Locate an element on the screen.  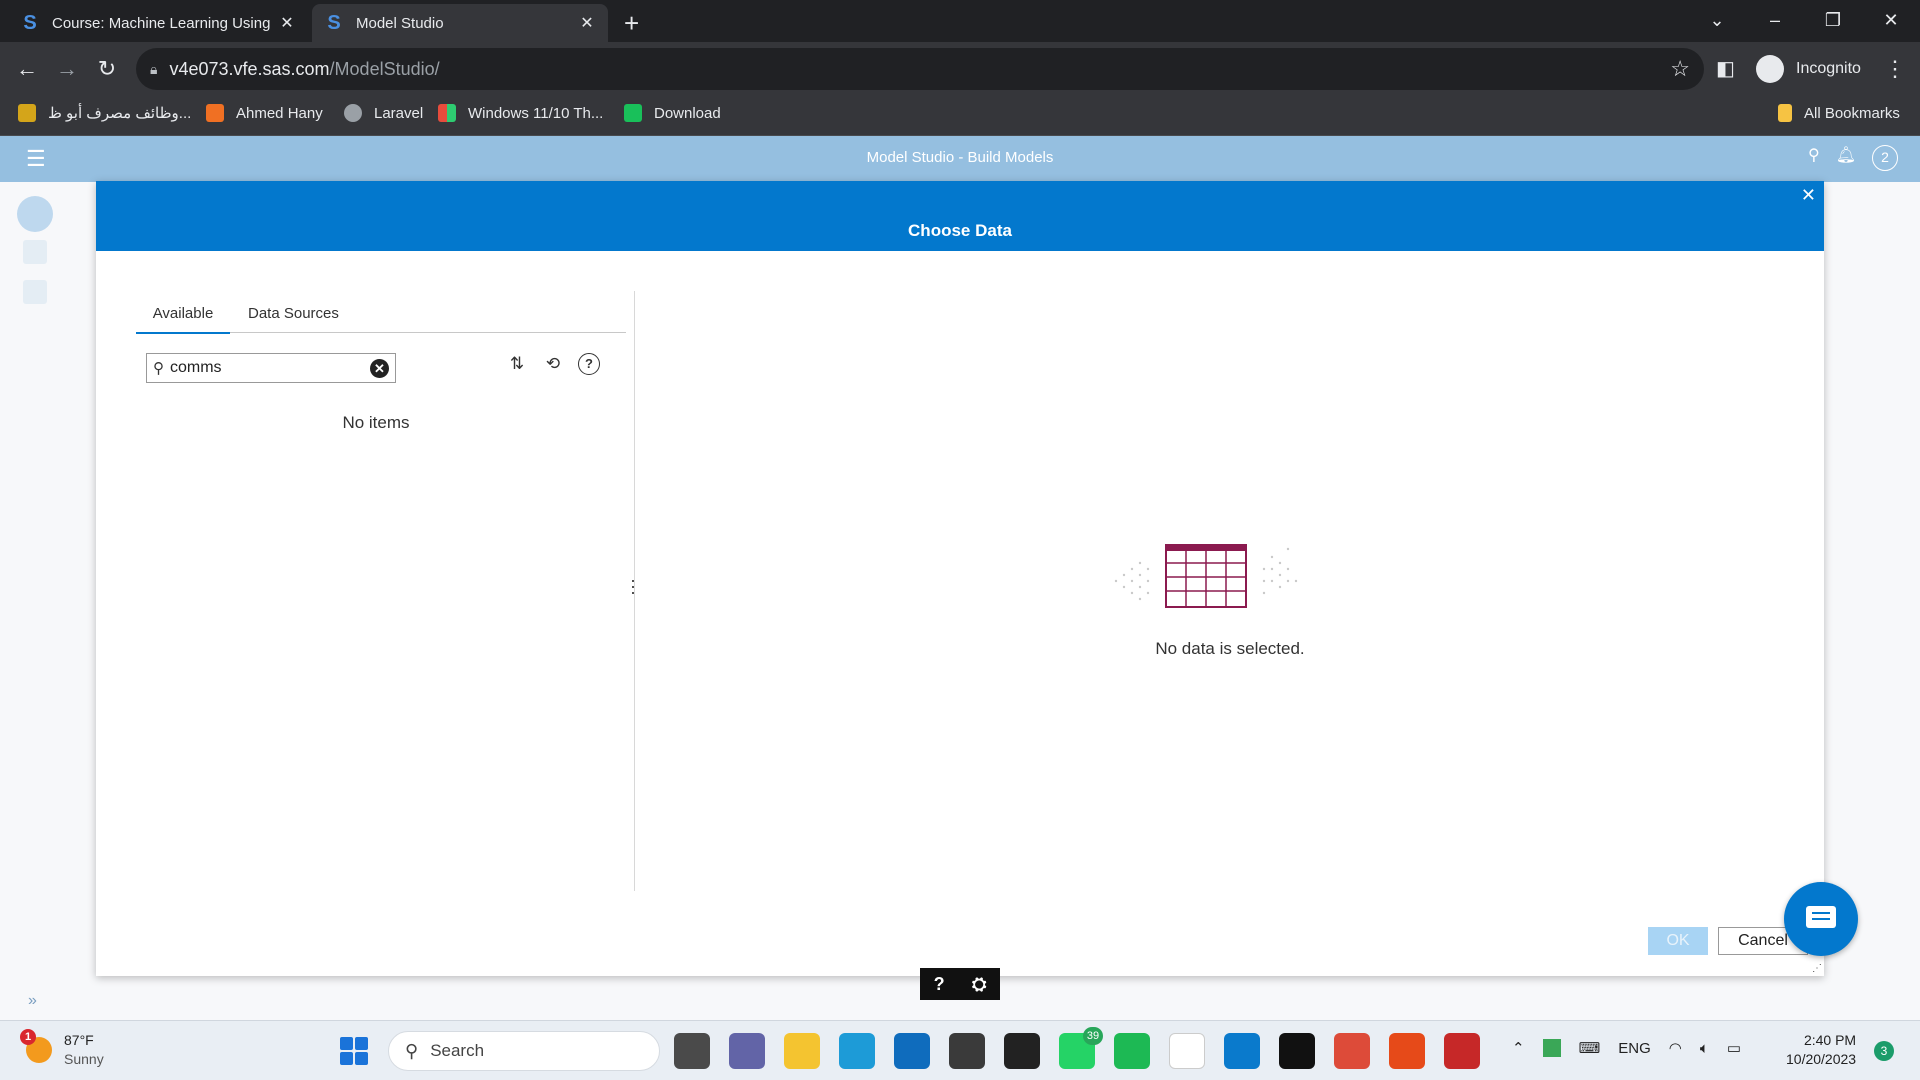
taskbar-apps: 39 is located at coordinates (1077, 1048).